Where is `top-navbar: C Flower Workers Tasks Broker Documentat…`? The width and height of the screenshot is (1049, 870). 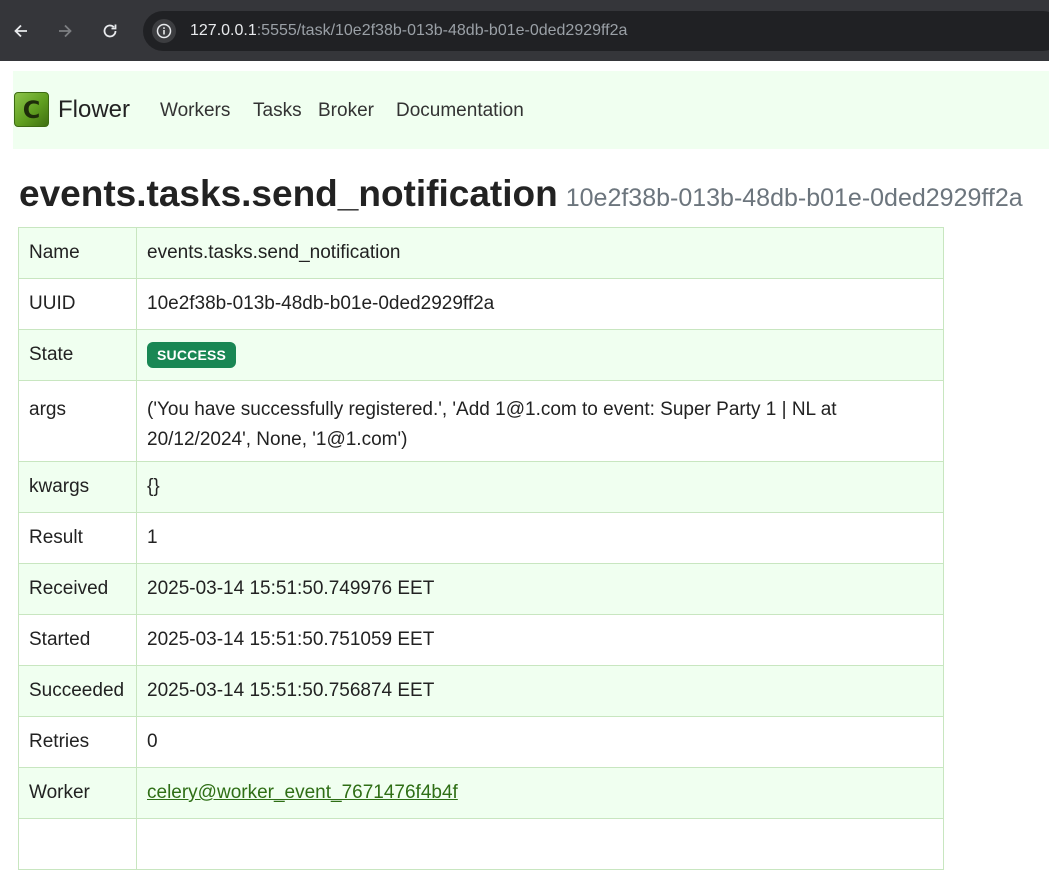
top-navbar: C Flower Workers Tasks Broker Documentat… is located at coordinates (531, 110).